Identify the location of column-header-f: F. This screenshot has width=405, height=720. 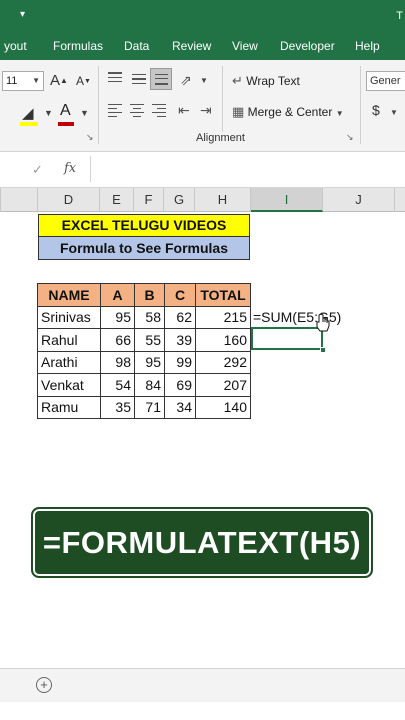
(149, 200).